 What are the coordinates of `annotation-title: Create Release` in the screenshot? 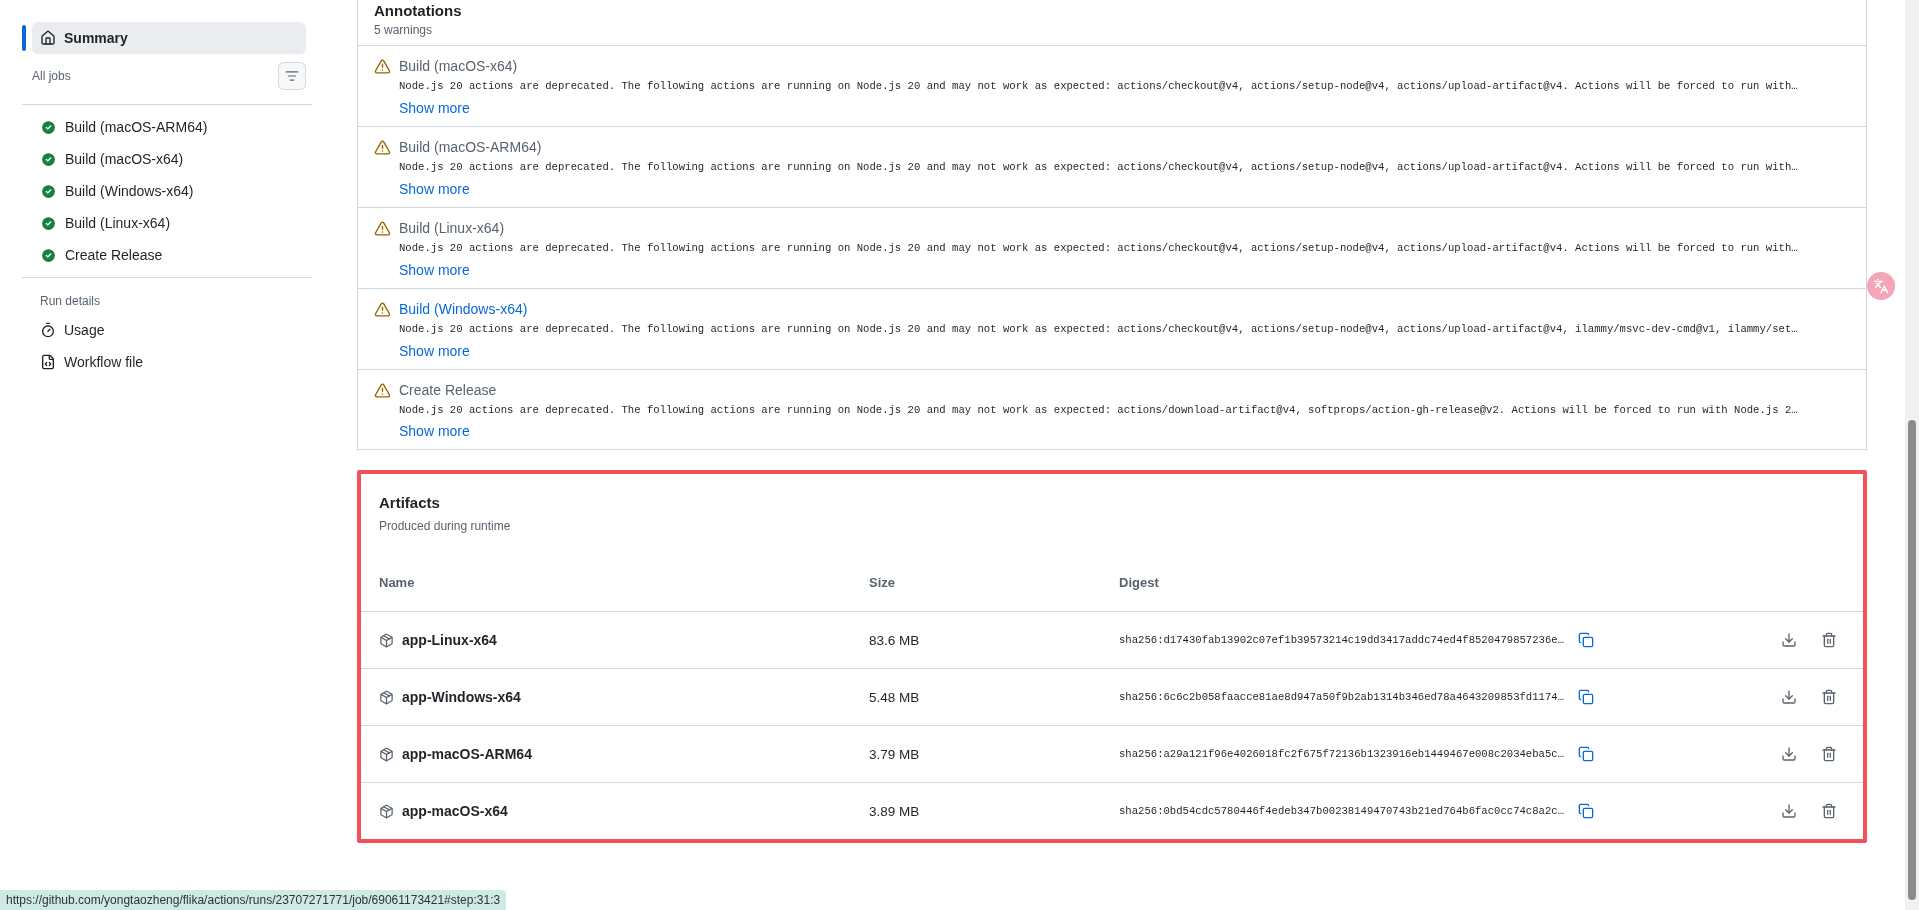 It's located at (448, 389).